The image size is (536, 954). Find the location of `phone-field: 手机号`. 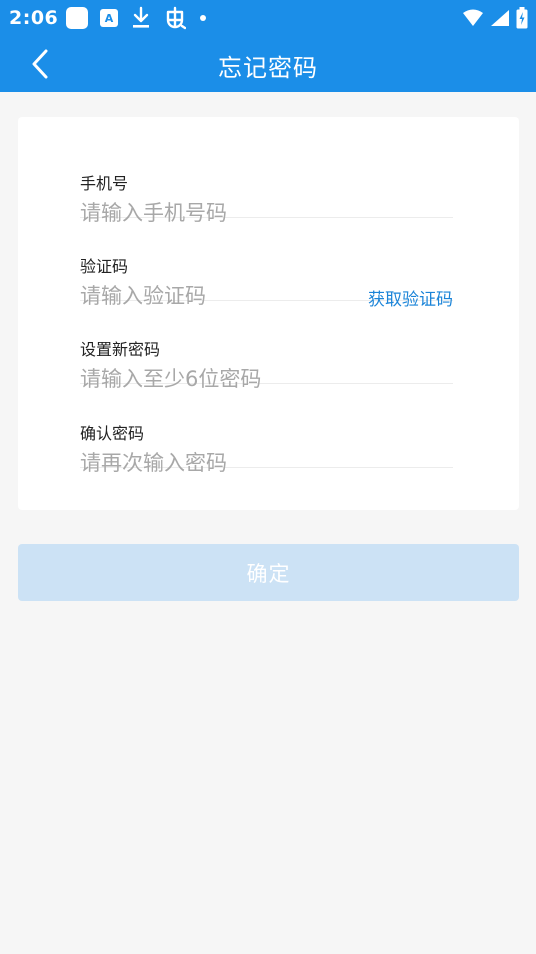

phone-field: 手机号 is located at coordinates (266, 182).